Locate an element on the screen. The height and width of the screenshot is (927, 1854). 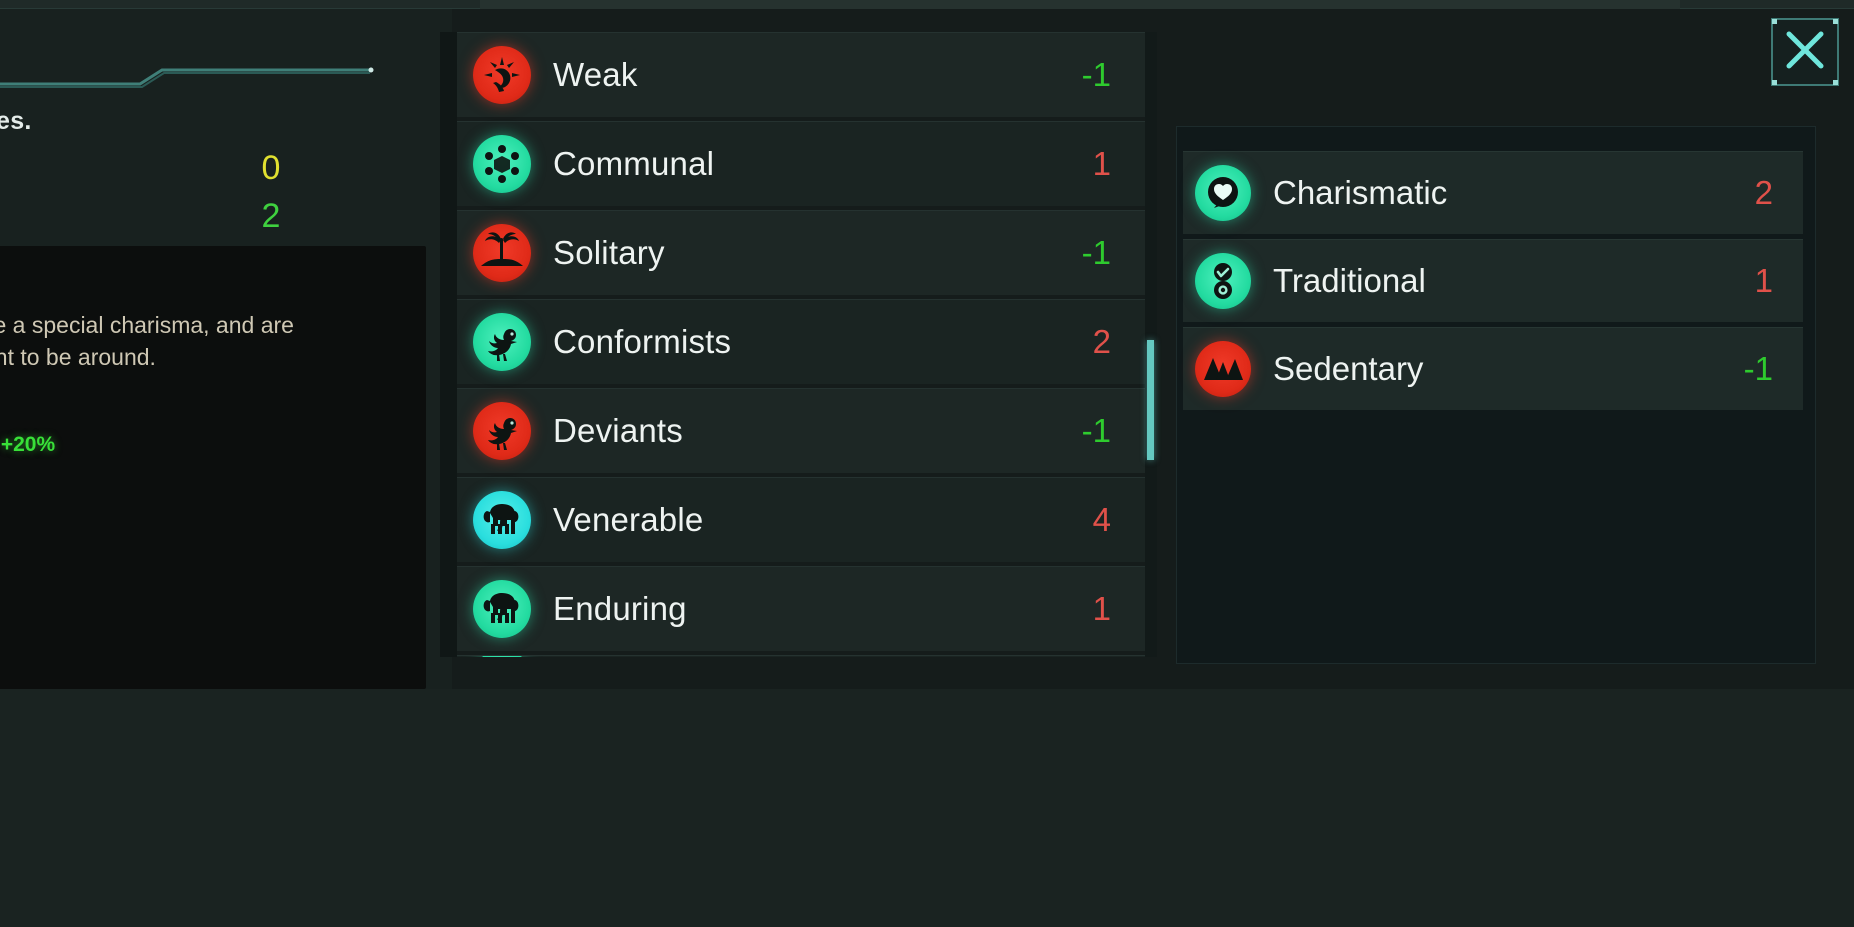
trait-list-scrollbar-thumb is located at coordinates (1150, 400).